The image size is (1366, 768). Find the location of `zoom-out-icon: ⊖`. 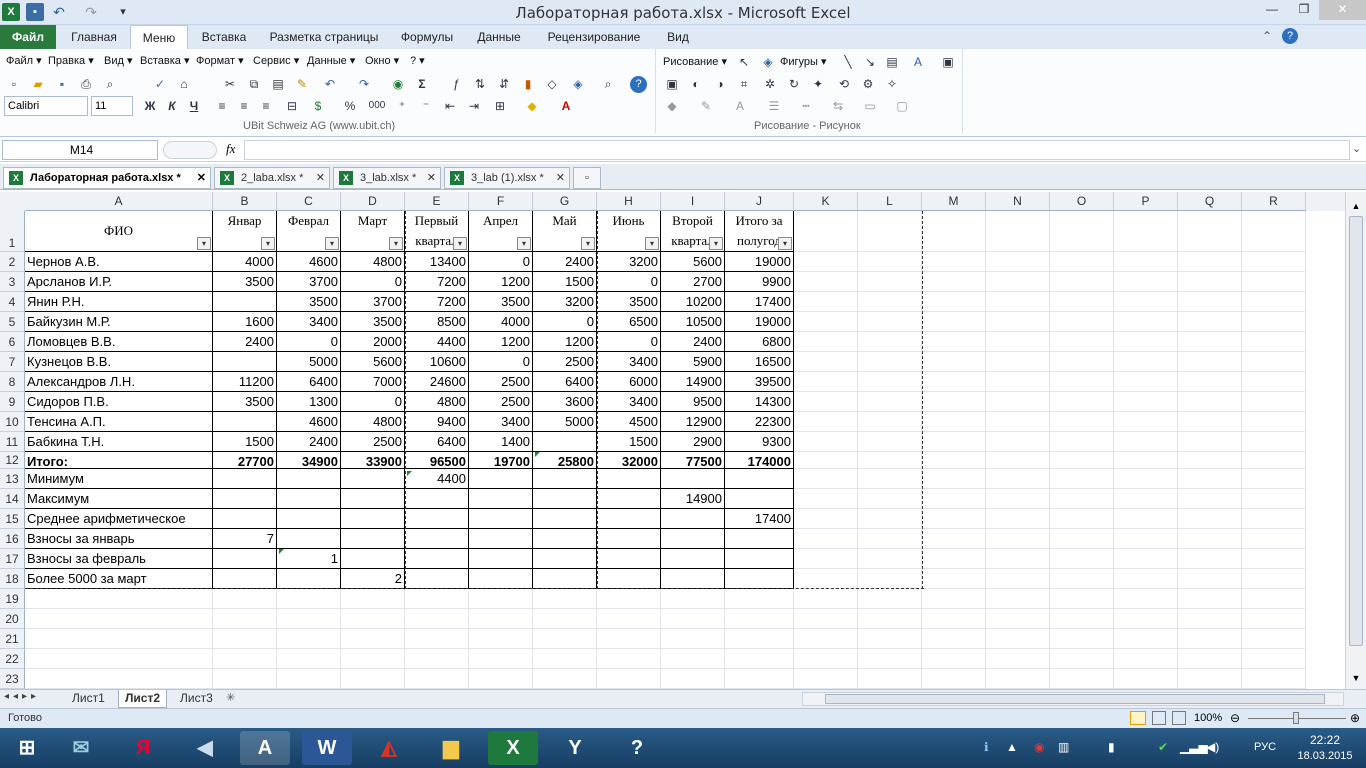

zoom-out-icon: ⊖ is located at coordinates (1235, 718).